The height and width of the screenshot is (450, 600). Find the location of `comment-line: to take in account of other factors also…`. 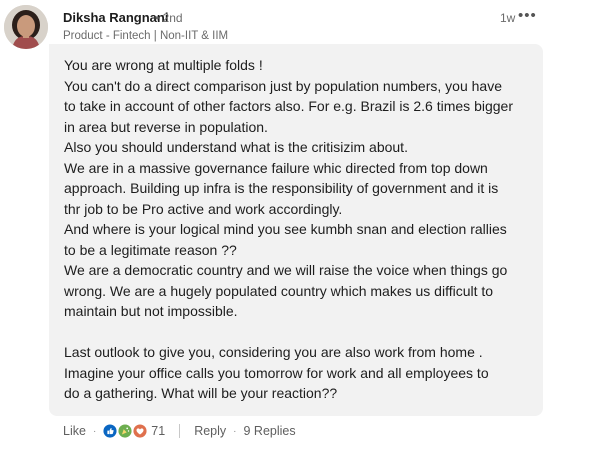

comment-line: to take in account of other factors also… is located at coordinates (288, 106).